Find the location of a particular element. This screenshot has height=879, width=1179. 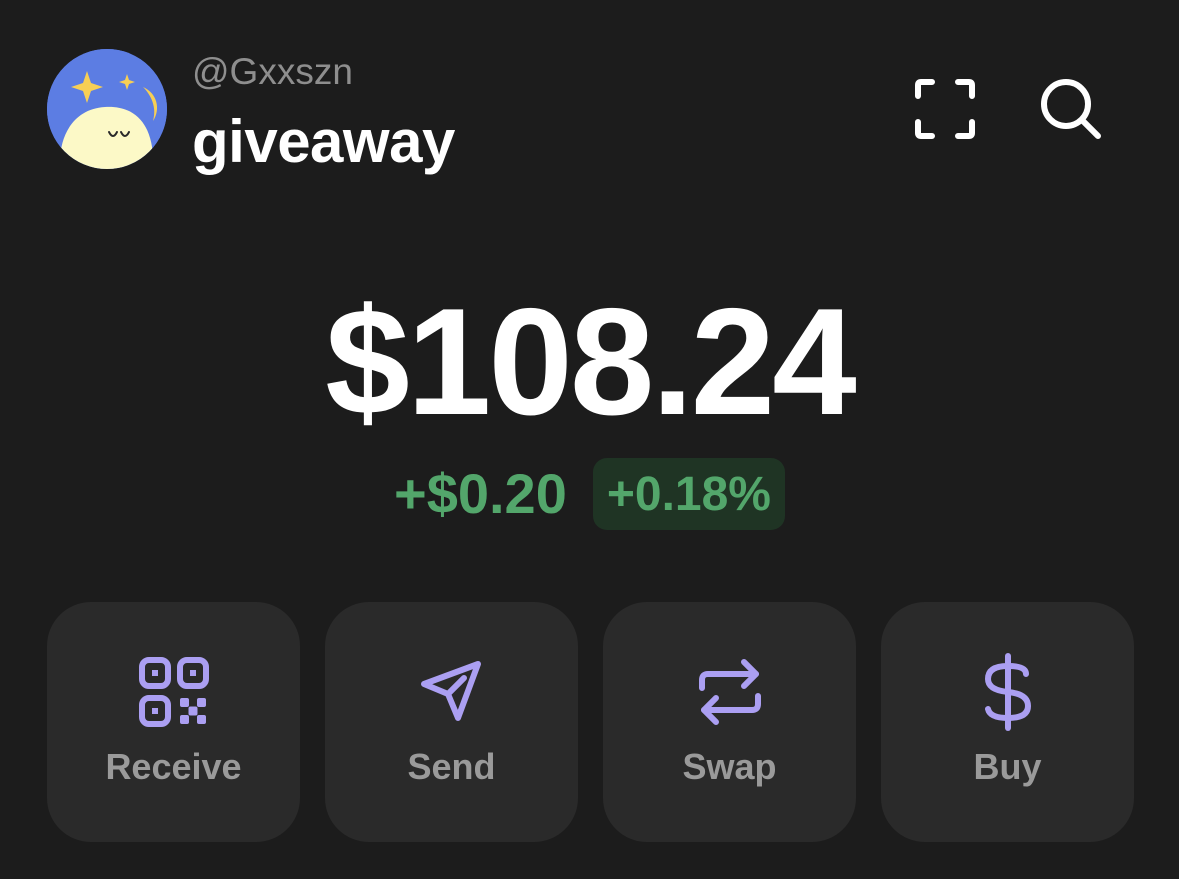

balance-change: +$0.20 +0.18% is located at coordinates (589, 494).